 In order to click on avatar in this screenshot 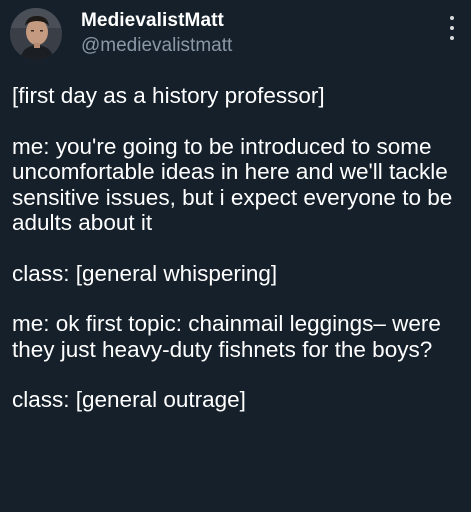, I will do `click(36, 34)`.